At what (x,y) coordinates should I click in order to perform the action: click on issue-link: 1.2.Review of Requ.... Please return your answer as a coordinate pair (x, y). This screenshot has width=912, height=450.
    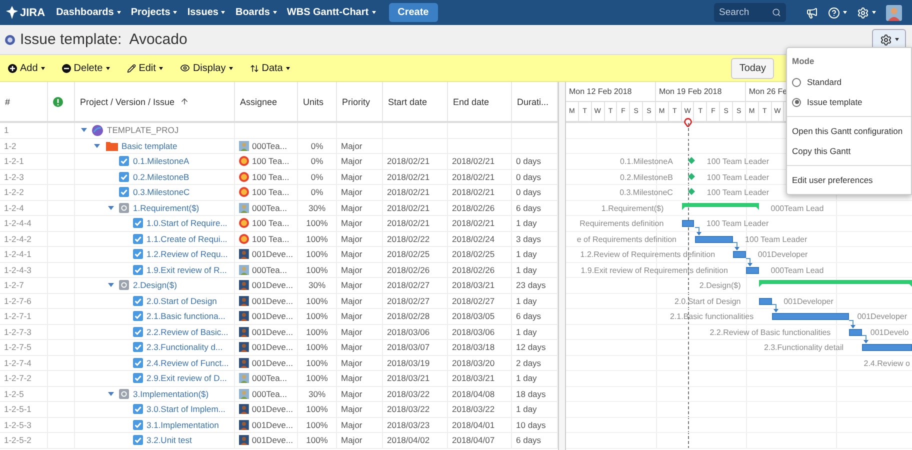
    Looking at the image, I should click on (187, 254).